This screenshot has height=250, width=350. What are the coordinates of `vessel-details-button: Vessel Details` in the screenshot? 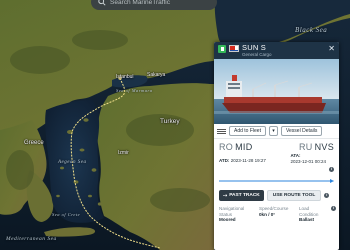 It's located at (301, 131).